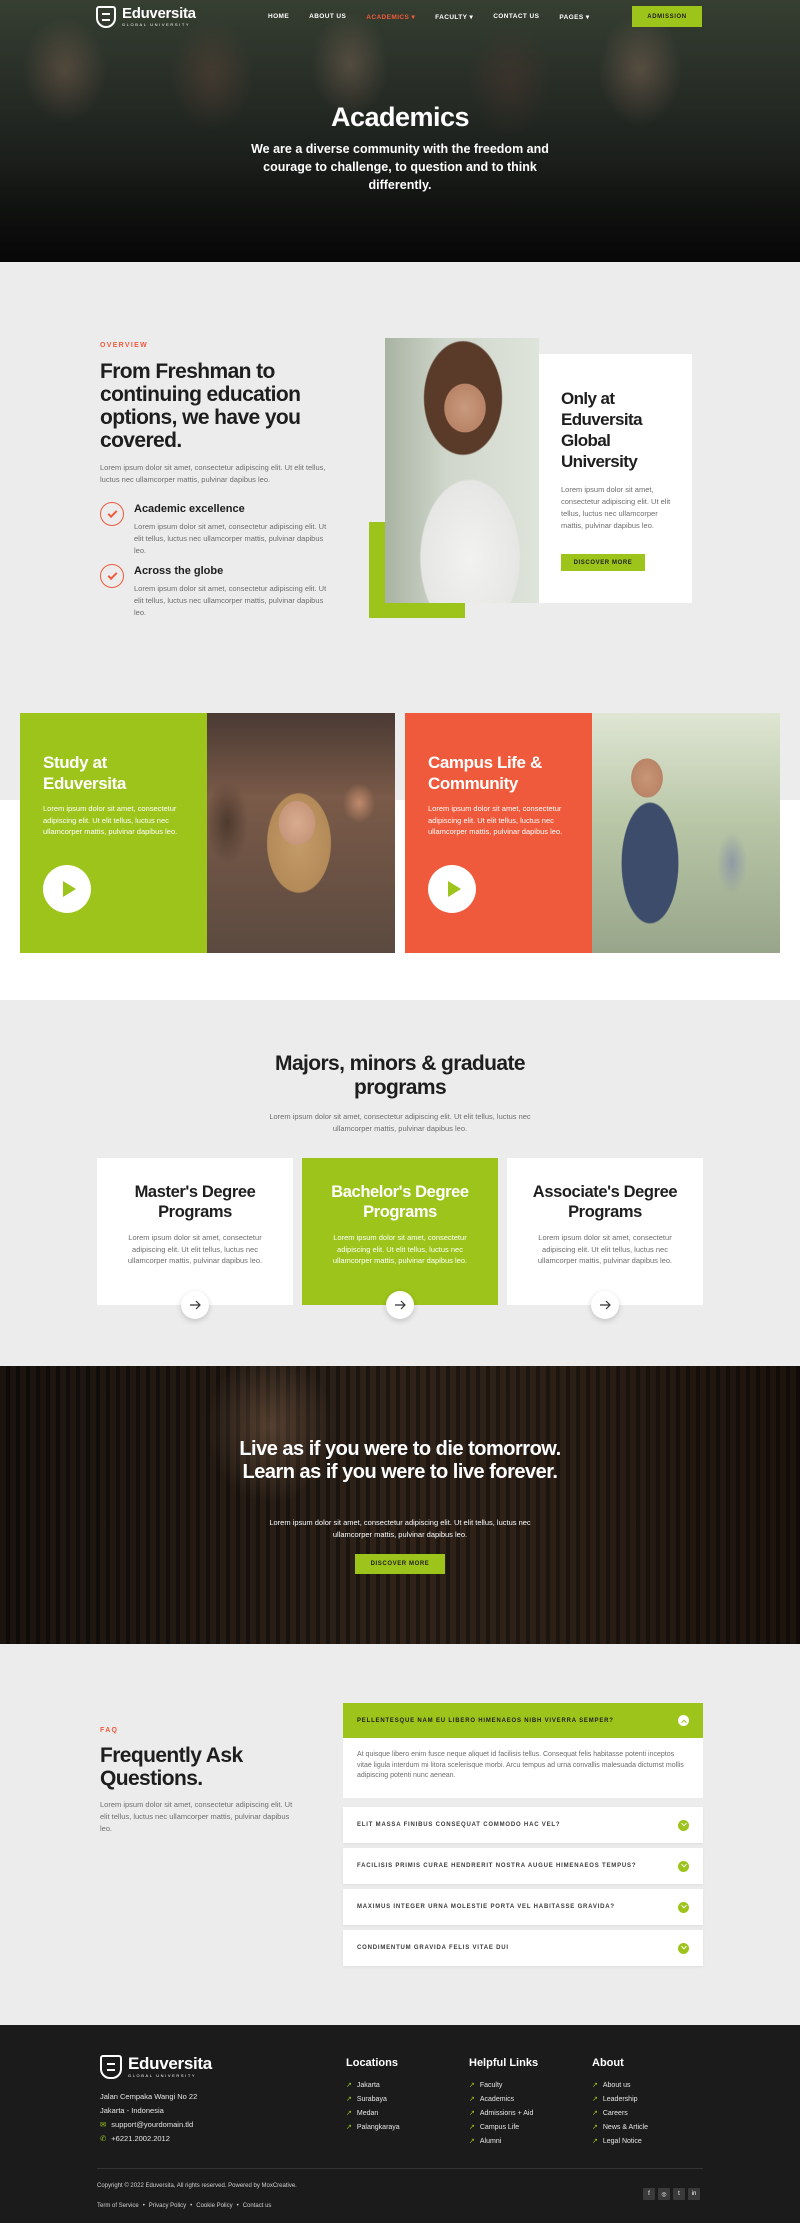 This screenshot has height=2224, width=800. I want to click on footer-link: ↗ Campus Life, so click(494, 2127).